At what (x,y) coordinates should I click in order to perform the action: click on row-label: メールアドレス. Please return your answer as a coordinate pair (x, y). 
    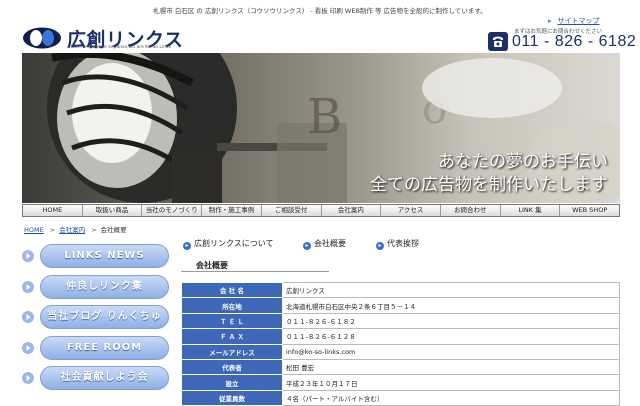
    Looking at the image, I should click on (232, 351).